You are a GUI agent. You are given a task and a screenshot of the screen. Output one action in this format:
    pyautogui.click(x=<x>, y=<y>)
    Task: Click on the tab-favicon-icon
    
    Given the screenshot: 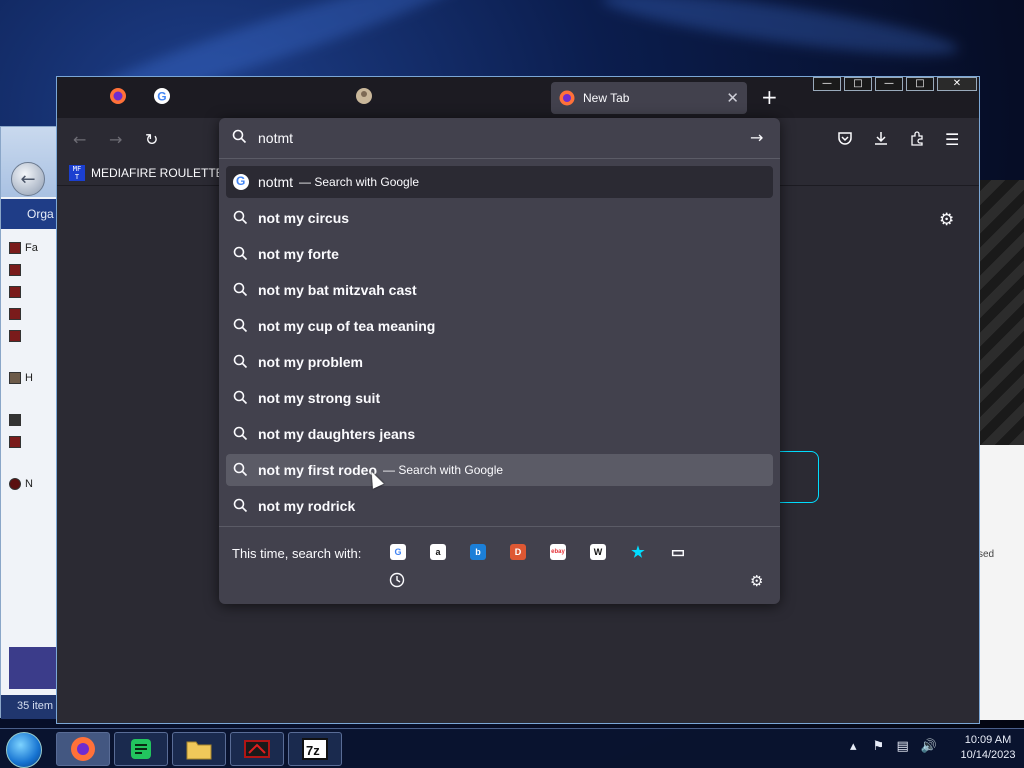 What is the action you would take?
    pyautogui.click(x=364, y=96)
    